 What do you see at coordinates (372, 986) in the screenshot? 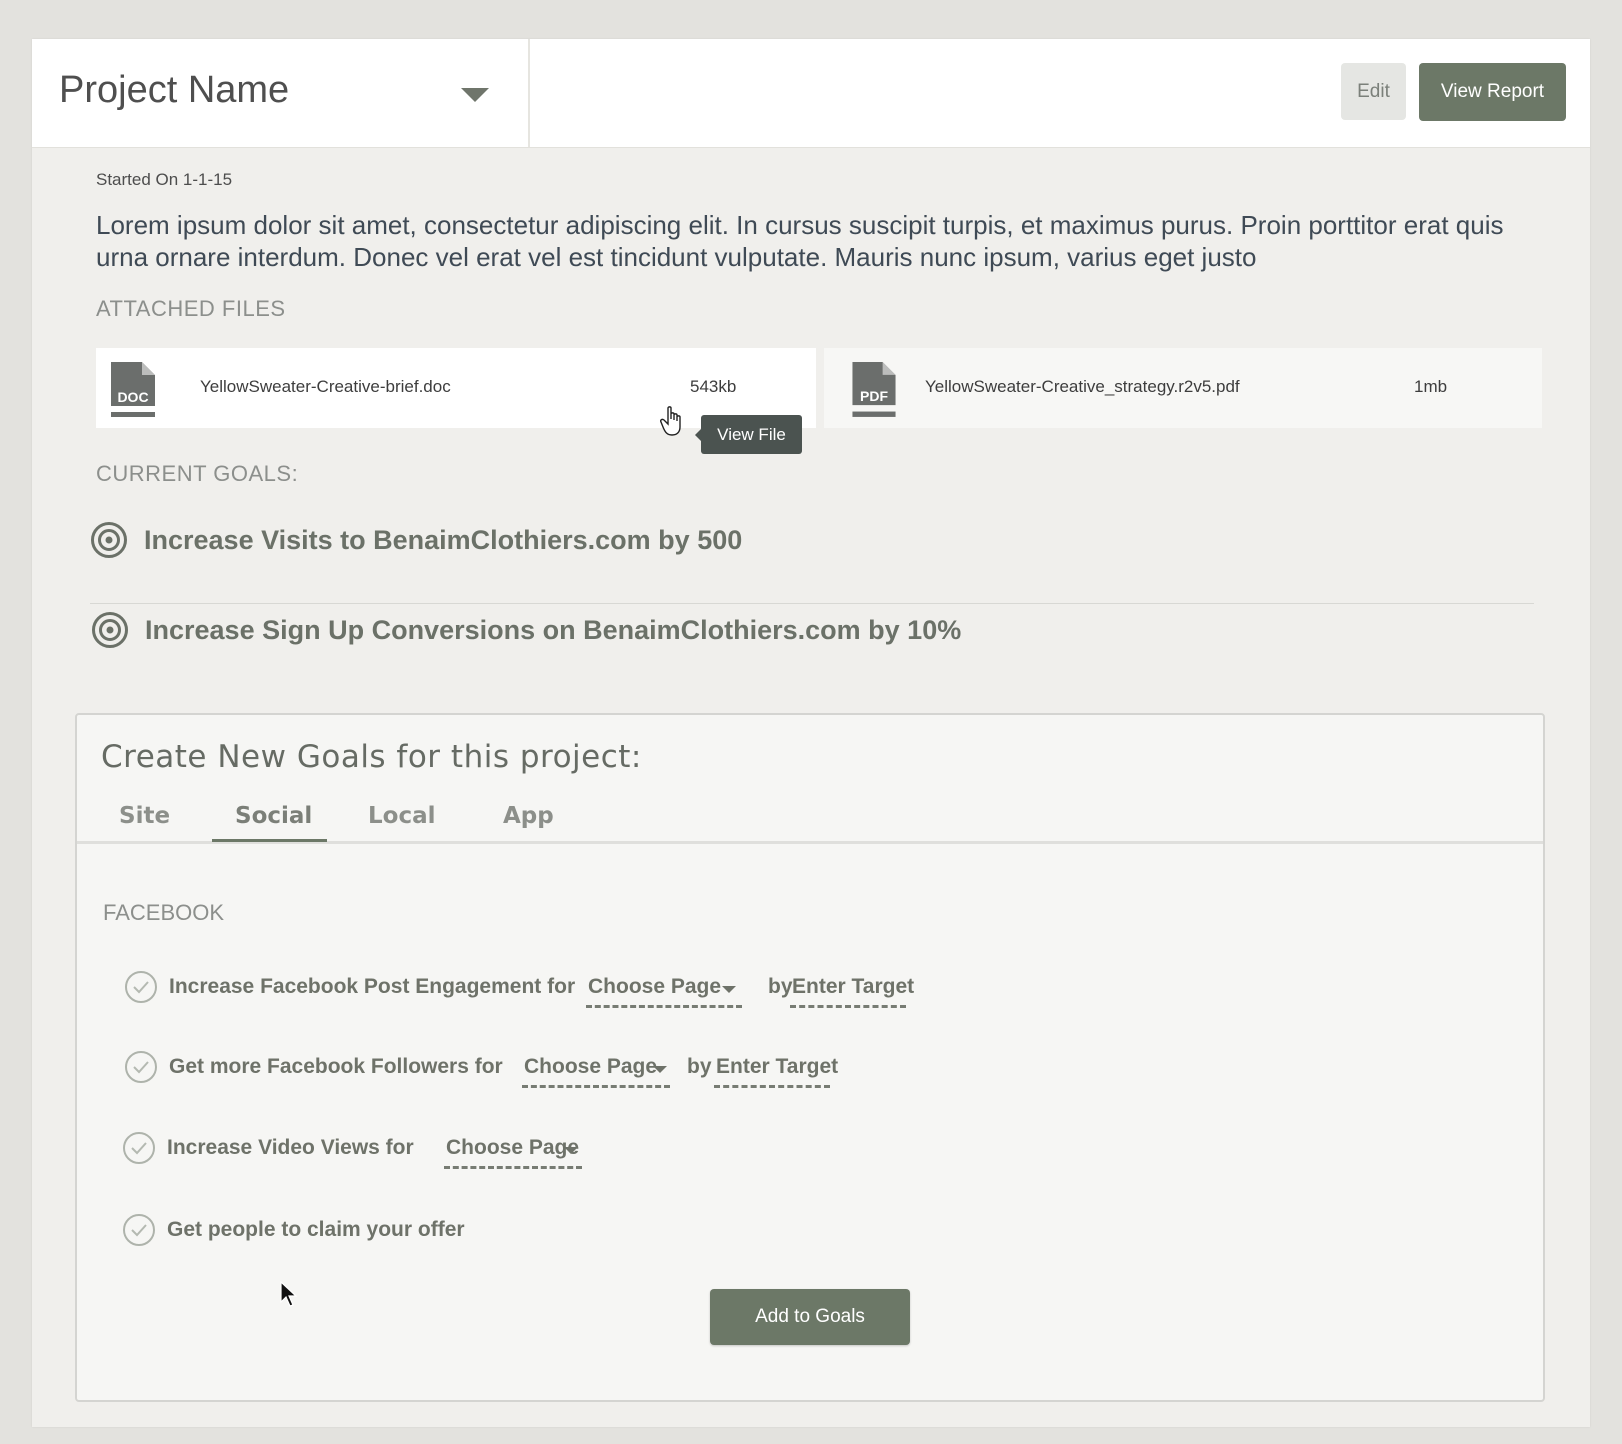
I see `goal-option-label: Increase Facebook Post Engagement for` at bounding box center [372, 986].